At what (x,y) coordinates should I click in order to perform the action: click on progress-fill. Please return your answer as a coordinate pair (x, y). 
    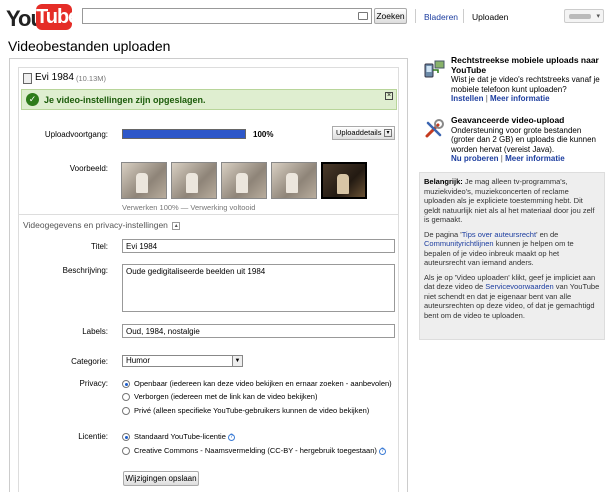
    Looking at the image, I should click on (184, 134).